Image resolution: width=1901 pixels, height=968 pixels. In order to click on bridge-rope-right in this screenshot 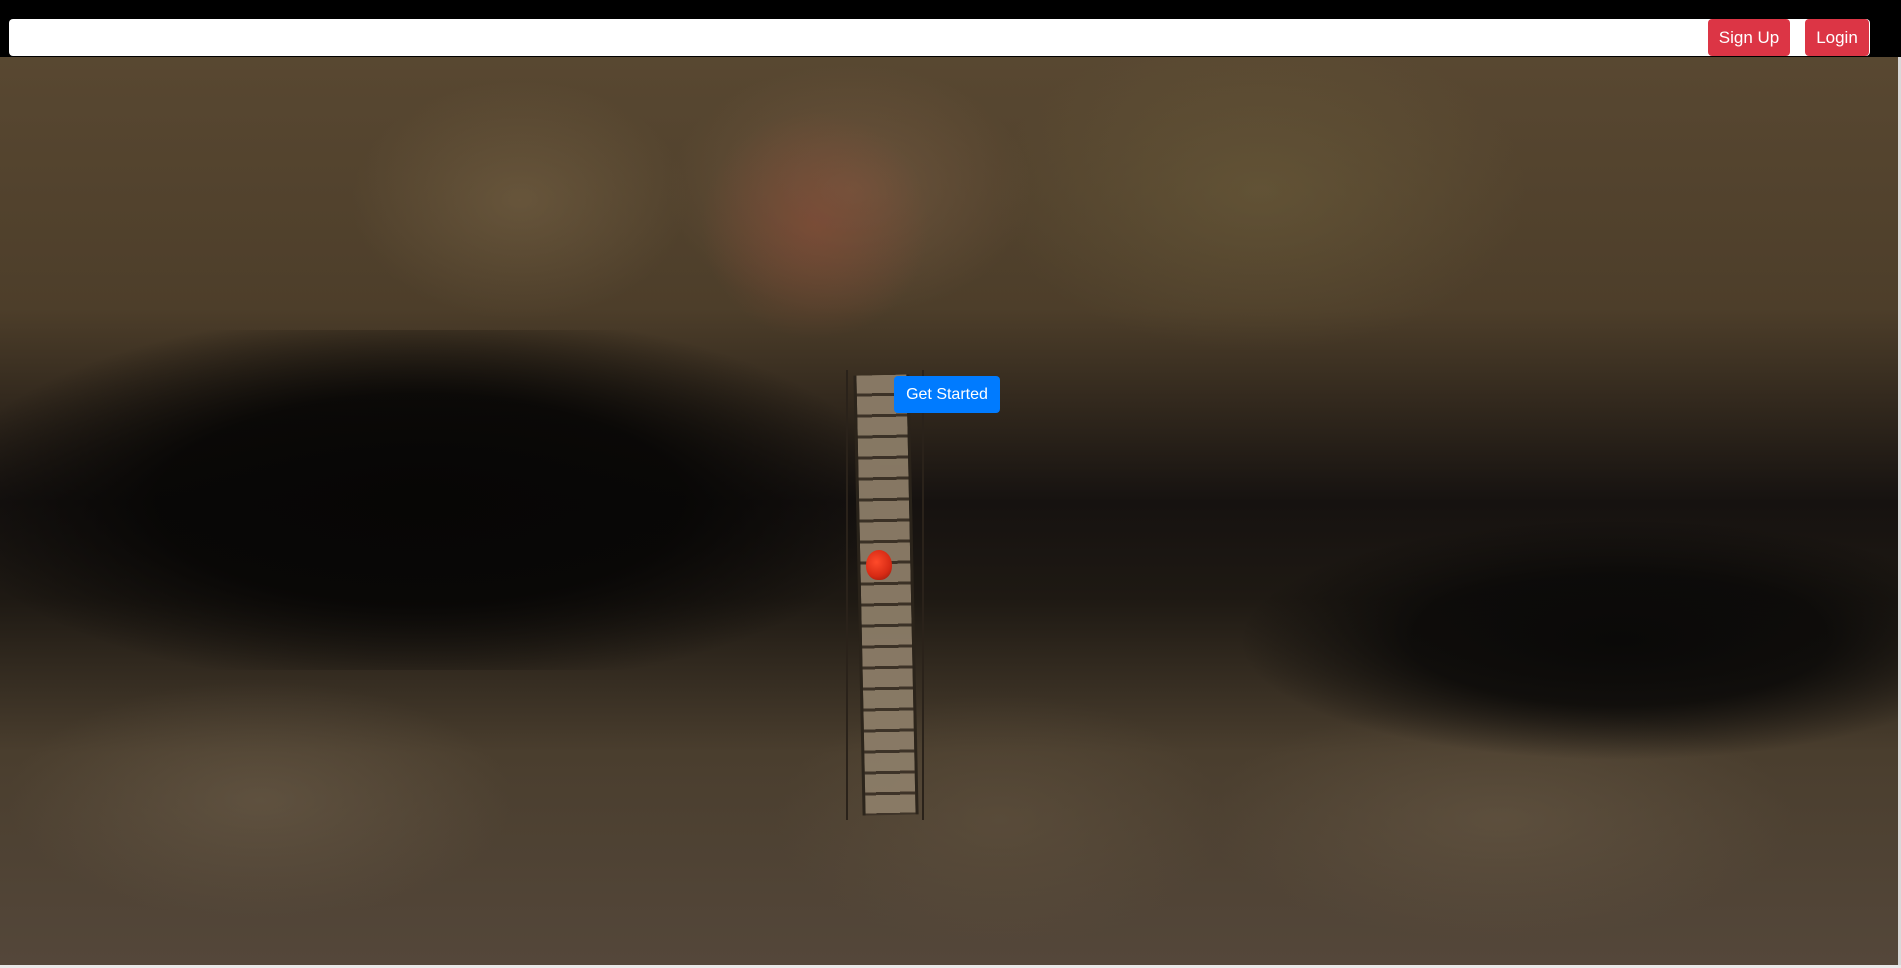, I will do `click(923, 595)`.